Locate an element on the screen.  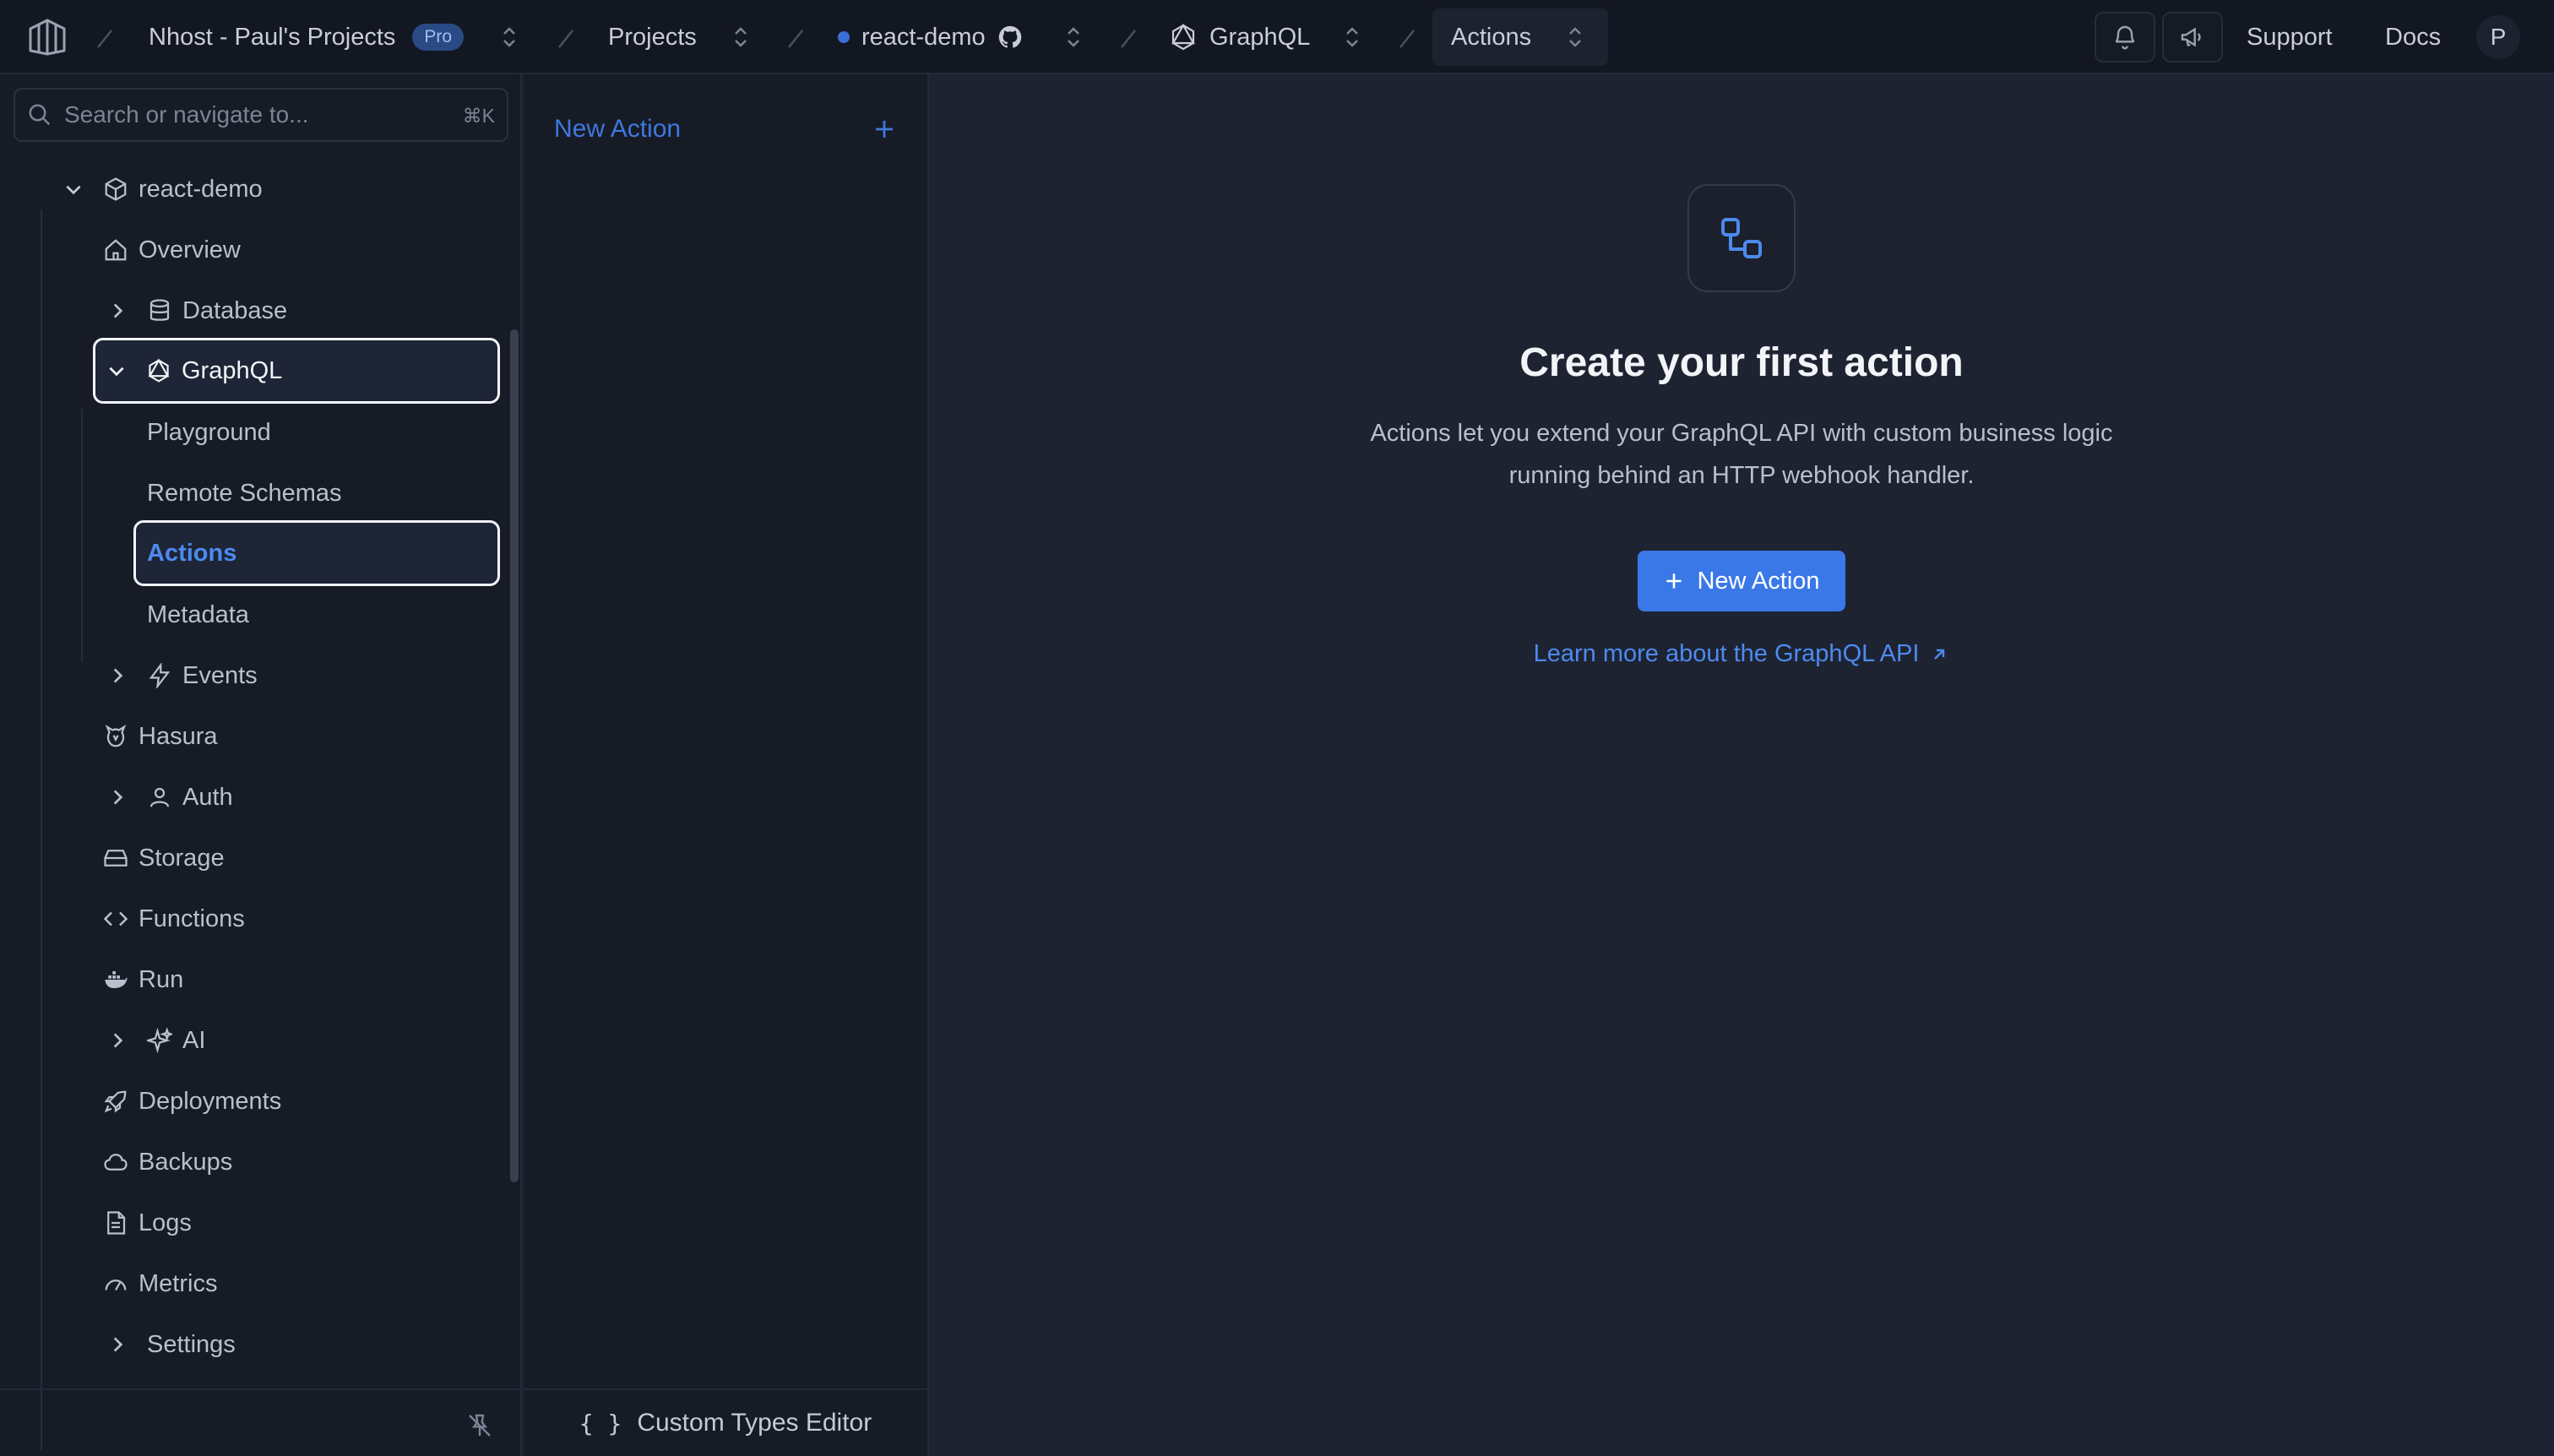
sidebar-item-logs: Logs is located at coordinates (147, 1223).